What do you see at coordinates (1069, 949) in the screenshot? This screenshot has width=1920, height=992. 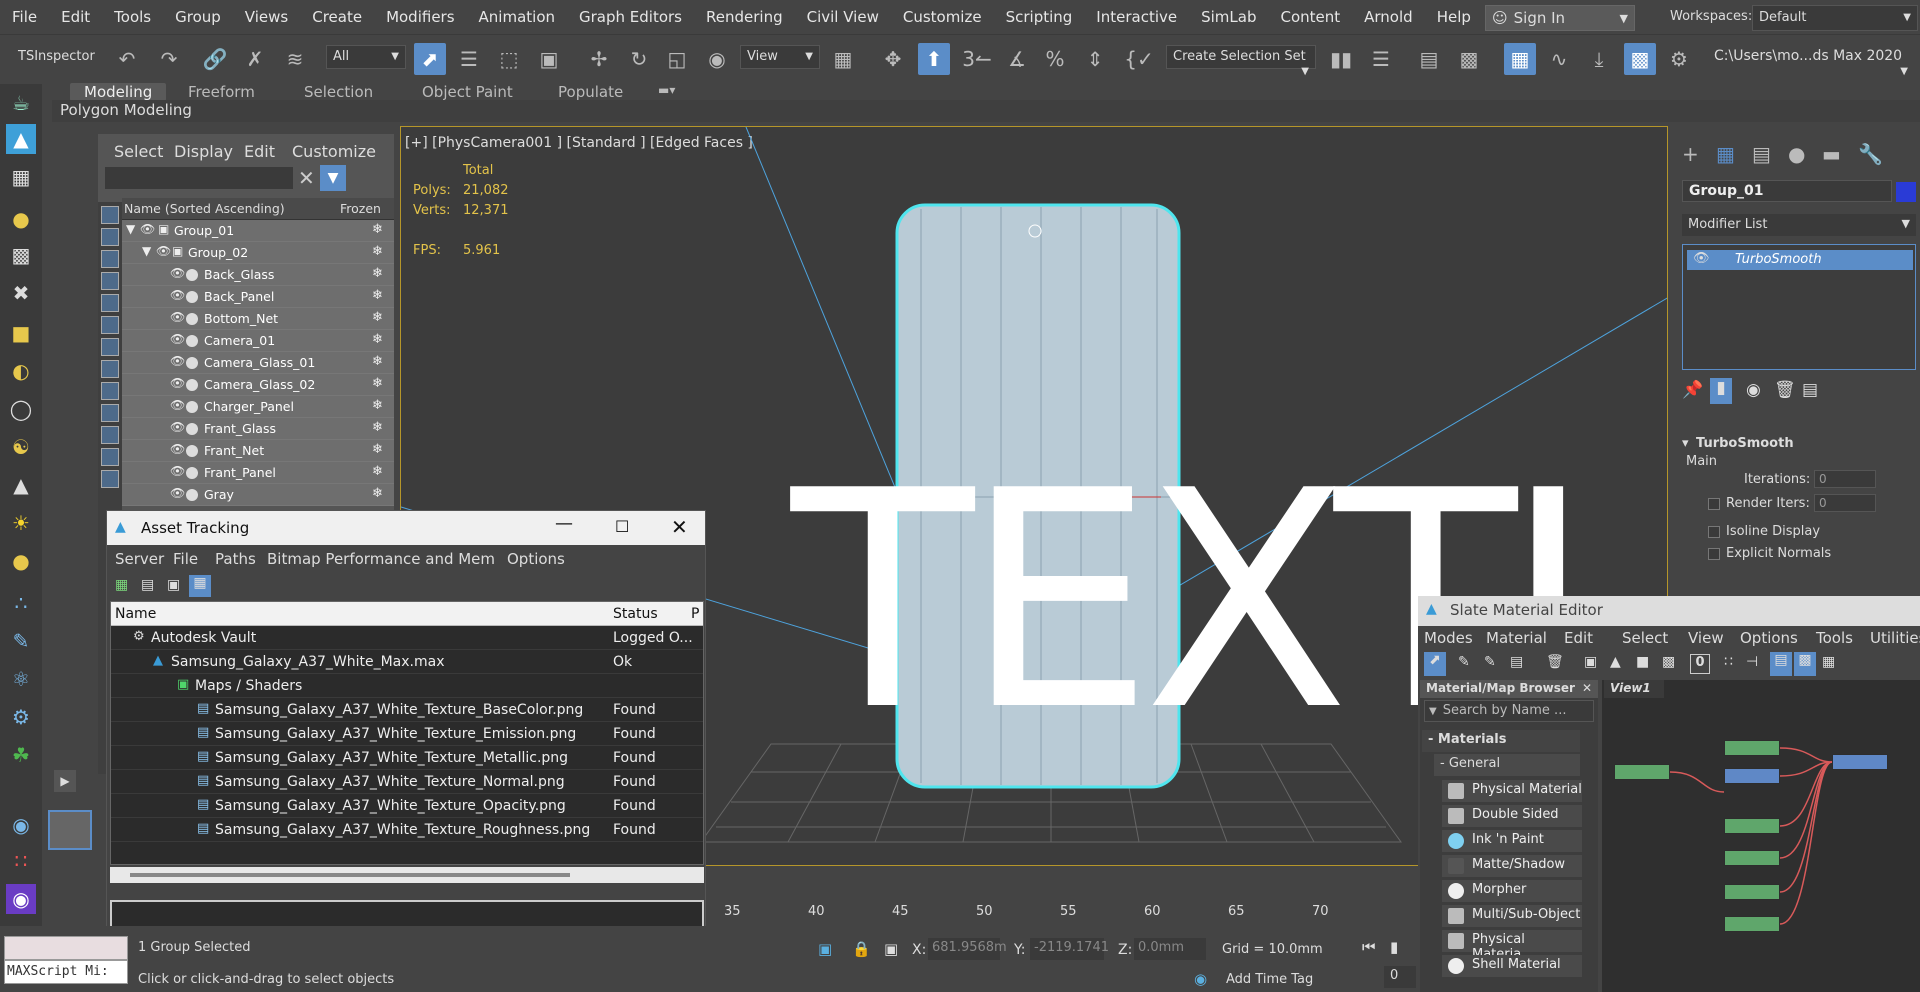 I see `y-coord-field: -2119.1741` at bounding box center [1069, 949].